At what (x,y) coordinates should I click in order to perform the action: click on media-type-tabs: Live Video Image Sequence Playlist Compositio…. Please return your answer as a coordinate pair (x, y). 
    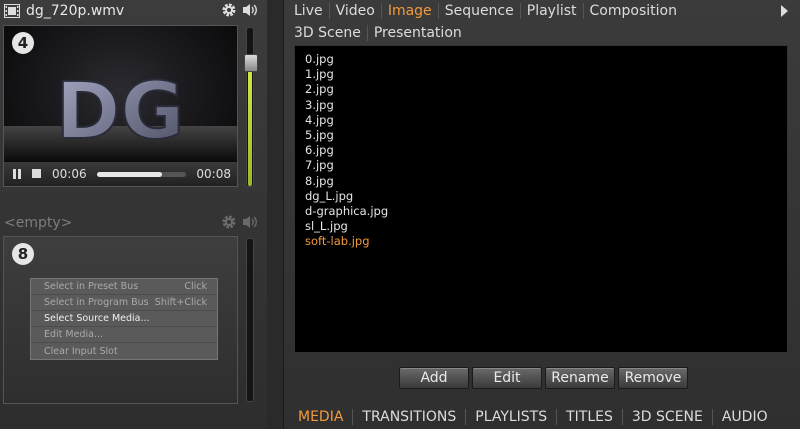
    Looking at the image, I should click on (542, 22).